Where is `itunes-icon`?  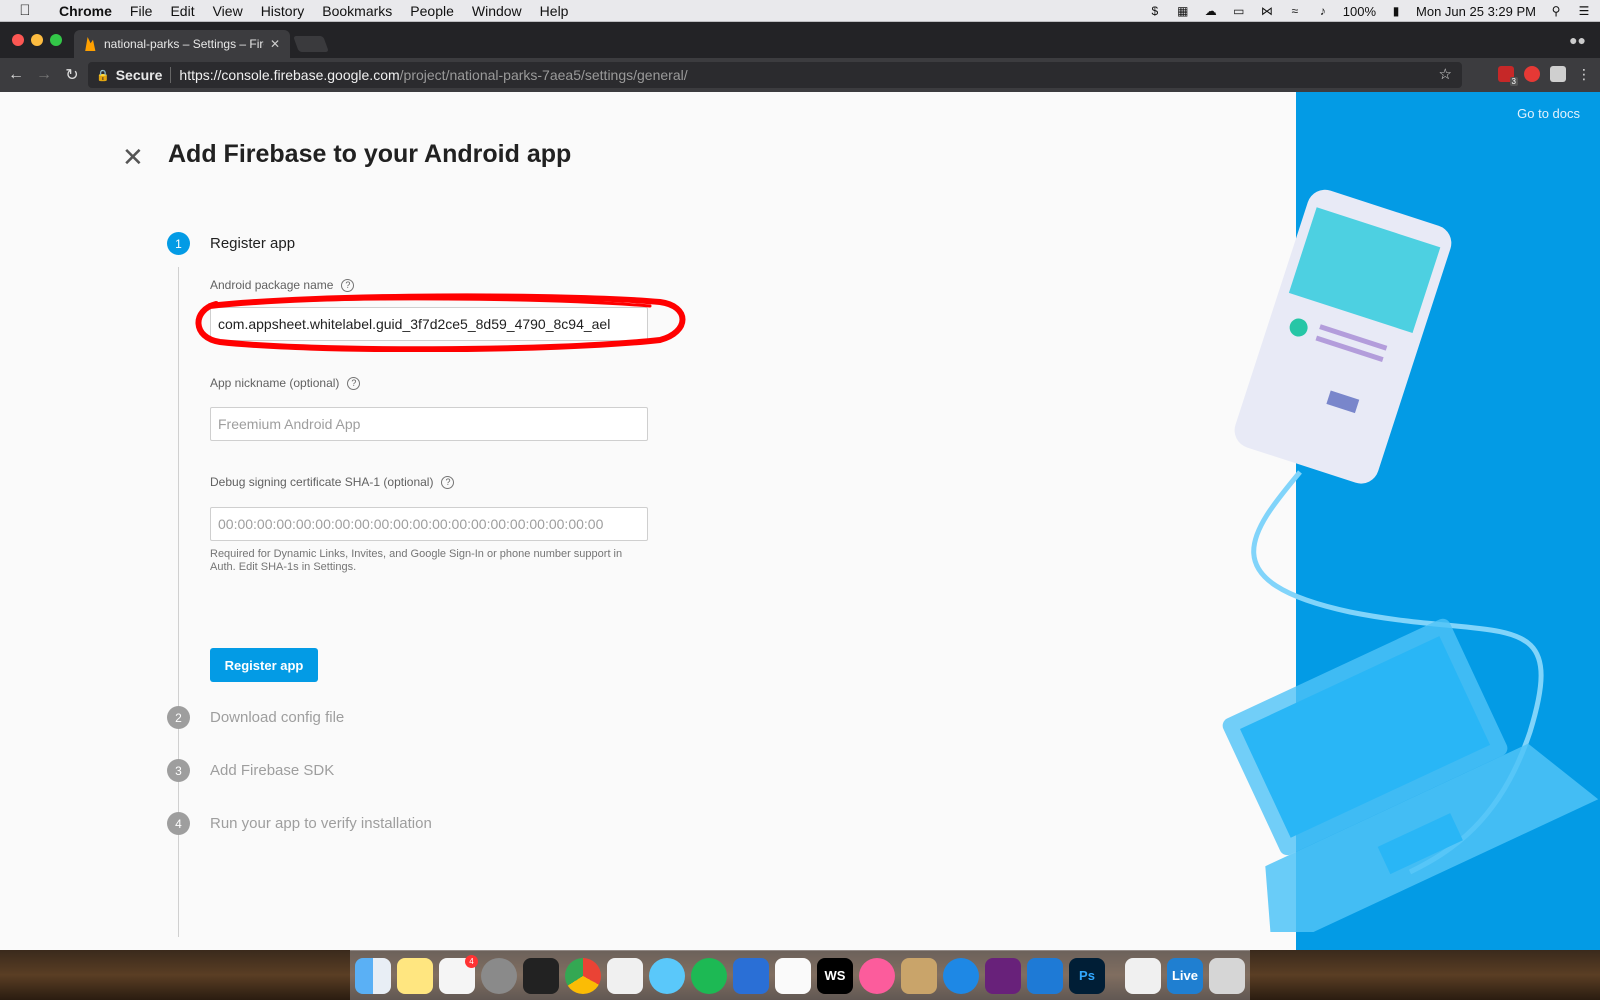
itunes-icon is located at coordinates (877, 975).